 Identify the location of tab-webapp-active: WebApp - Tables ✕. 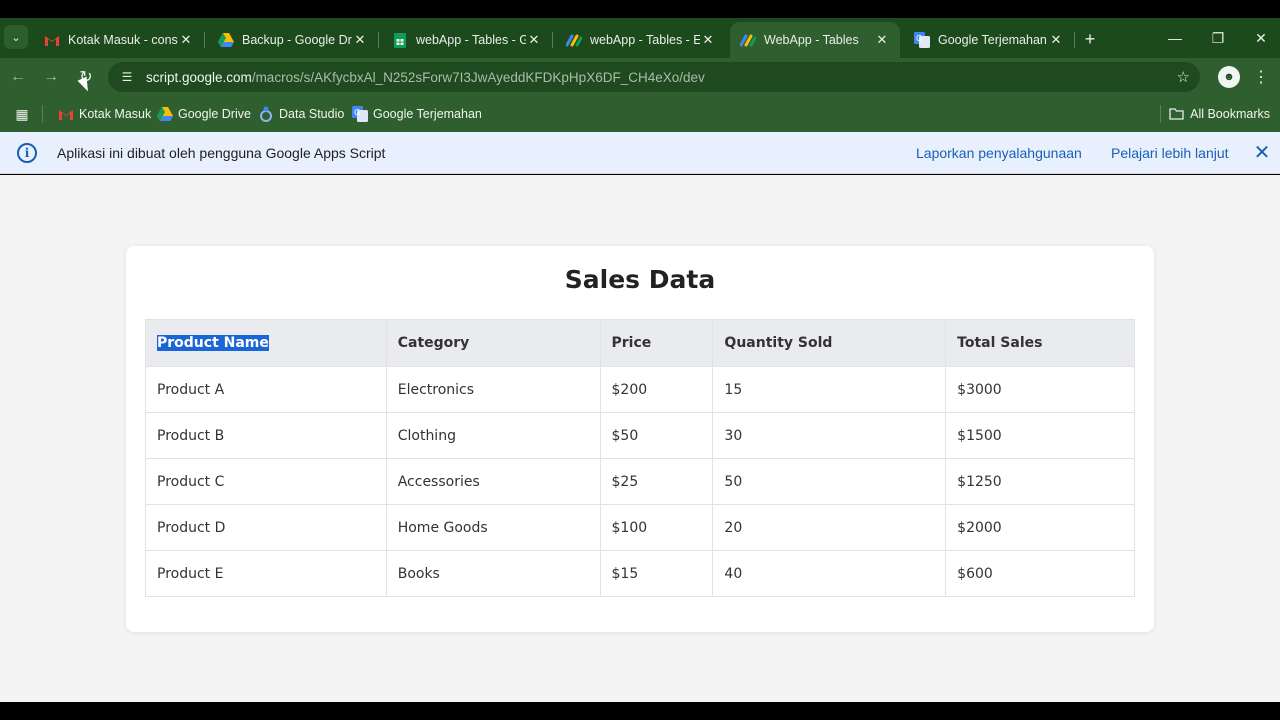
(815, 40).